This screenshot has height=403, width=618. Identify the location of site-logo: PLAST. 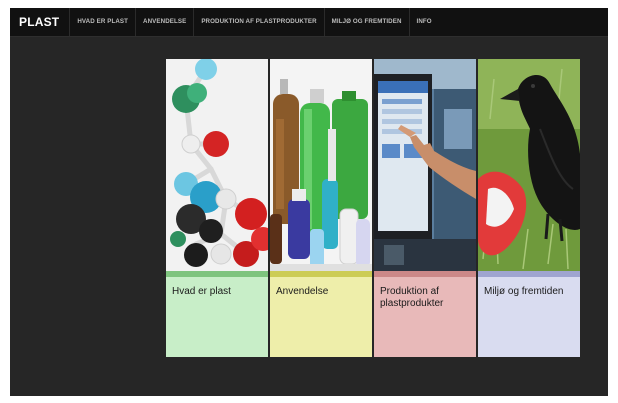
(39, 22).